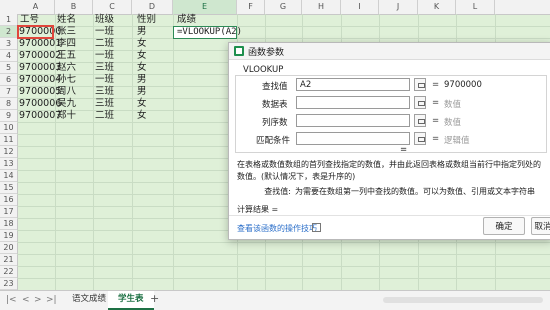 The height and width of the screenshot is (310, 550). I want to click on tab-students: 学生表, so click(131, 300).